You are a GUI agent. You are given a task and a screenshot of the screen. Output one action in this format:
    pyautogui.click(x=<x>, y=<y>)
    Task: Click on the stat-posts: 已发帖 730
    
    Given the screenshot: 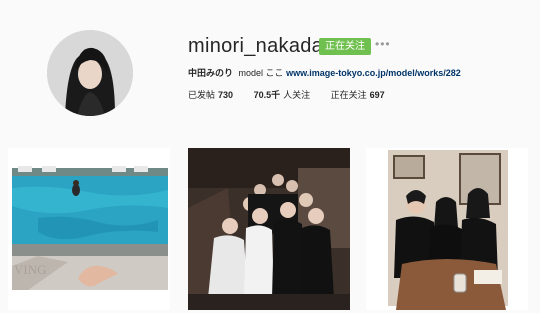 What is the action you would take?
    pyautogui.click(x=210, y=94)
    